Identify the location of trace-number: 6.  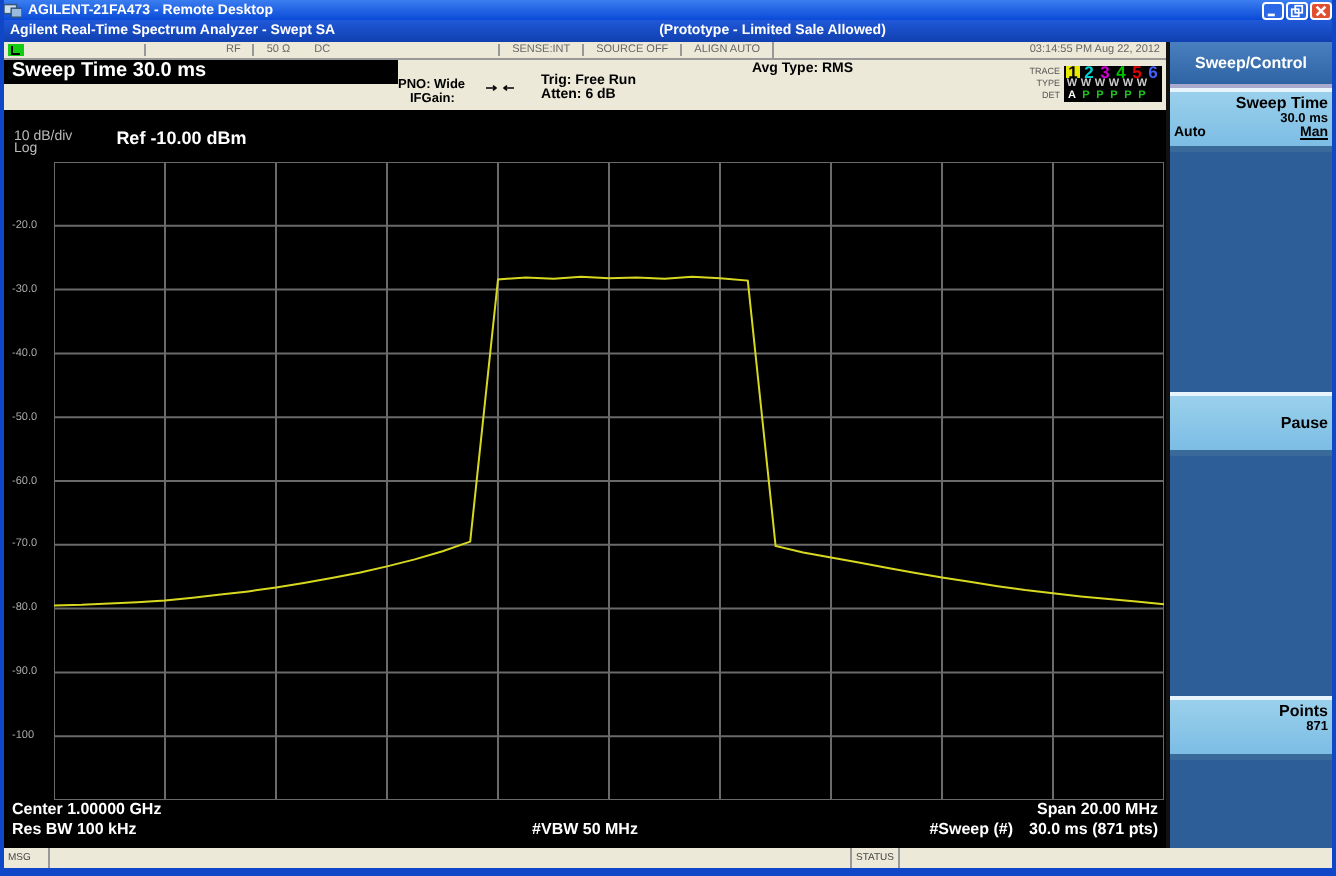
(1153, 72).